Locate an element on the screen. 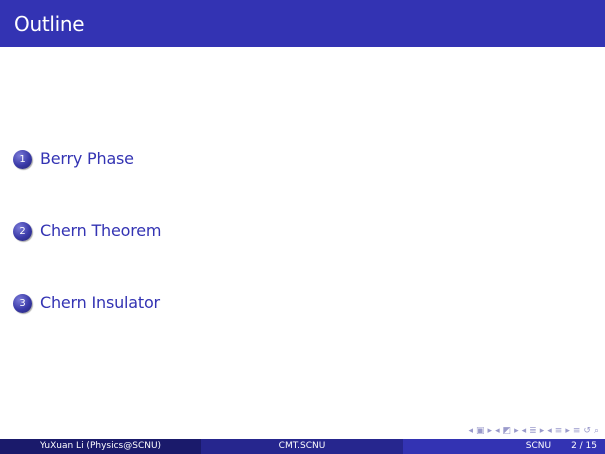  footer-right-box: SCNU 2 / 15 is located at coordinates (504, 446).